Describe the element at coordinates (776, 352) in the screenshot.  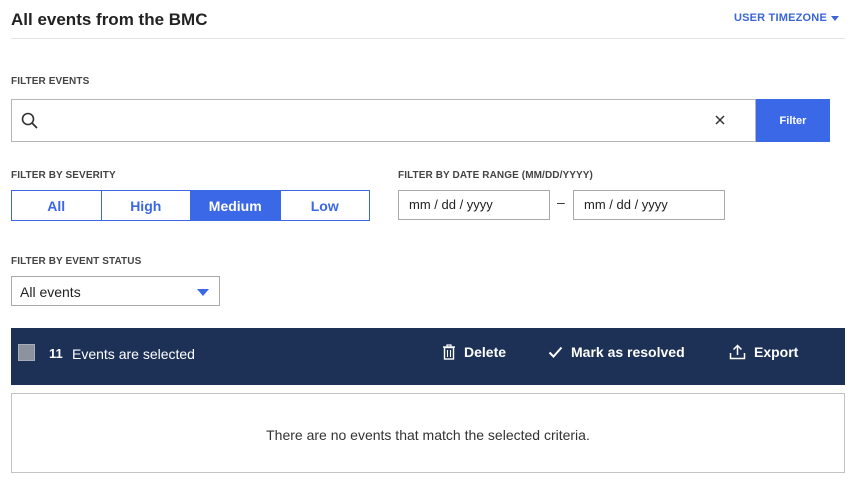
I see `export-label: Export` at that location.